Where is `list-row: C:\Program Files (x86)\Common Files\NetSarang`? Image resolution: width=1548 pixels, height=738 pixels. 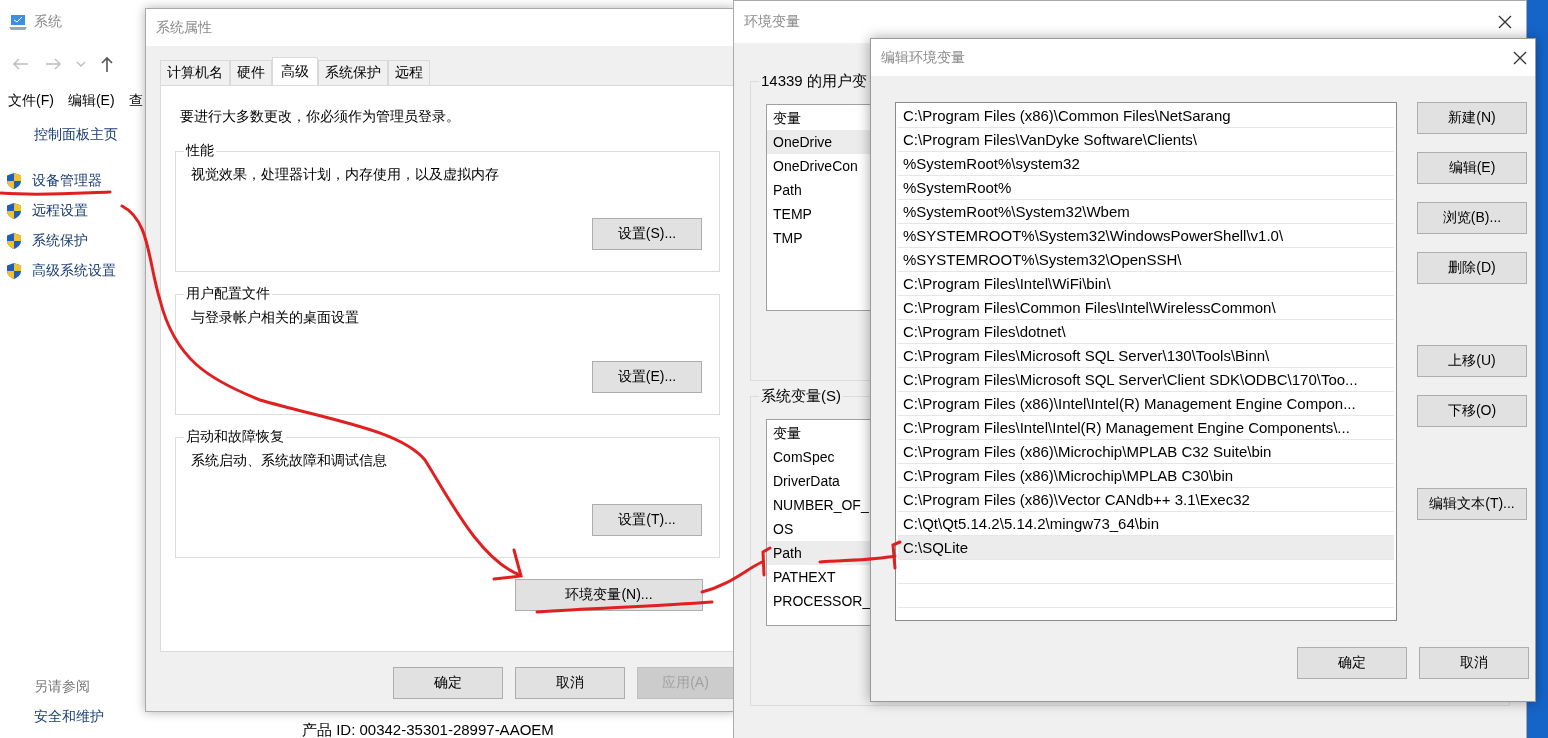 list-row: C:\Program Files (x86)\Common Files\NetSarang is located at coordinates (1146, 116).